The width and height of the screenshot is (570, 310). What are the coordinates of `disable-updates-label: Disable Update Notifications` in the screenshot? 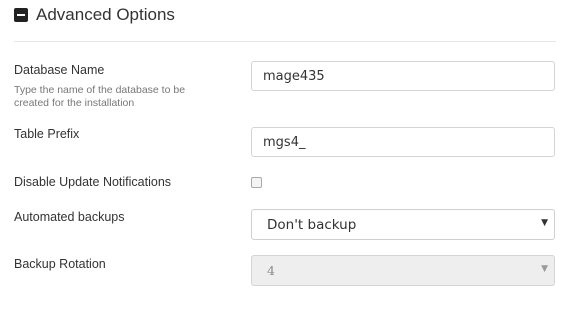 It's located at (93, 182).